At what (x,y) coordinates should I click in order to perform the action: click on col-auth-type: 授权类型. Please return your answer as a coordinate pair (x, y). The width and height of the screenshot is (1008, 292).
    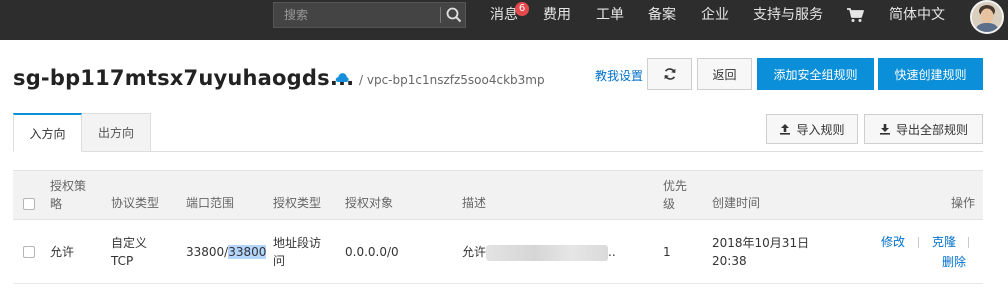
    Looking at the image, I should click on (297, 203).